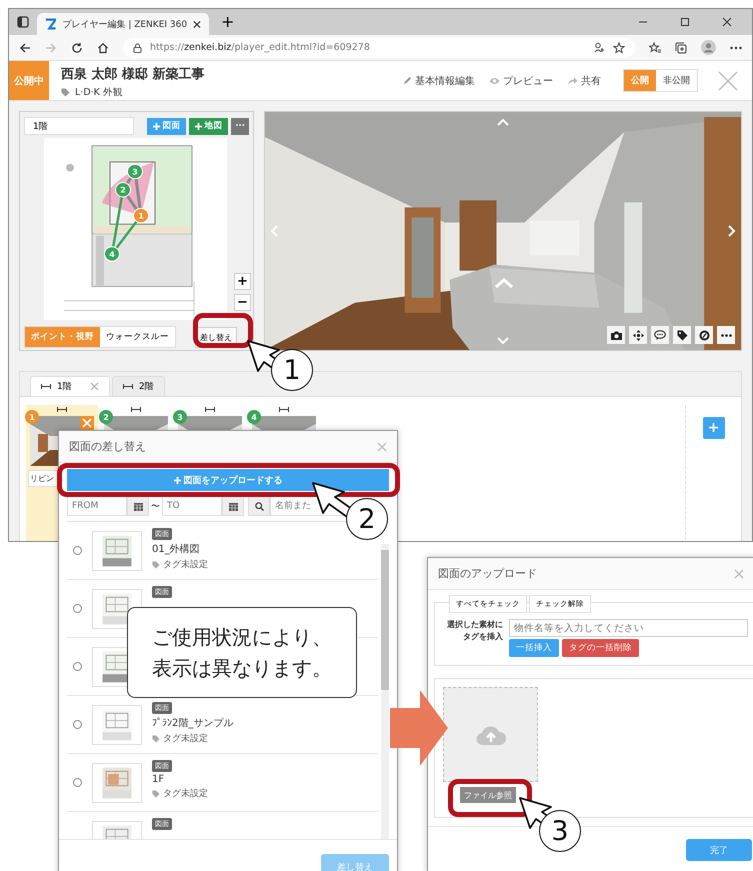  I want to click on field-label: 選択した素材に タグを挿入, so click(474, 631).